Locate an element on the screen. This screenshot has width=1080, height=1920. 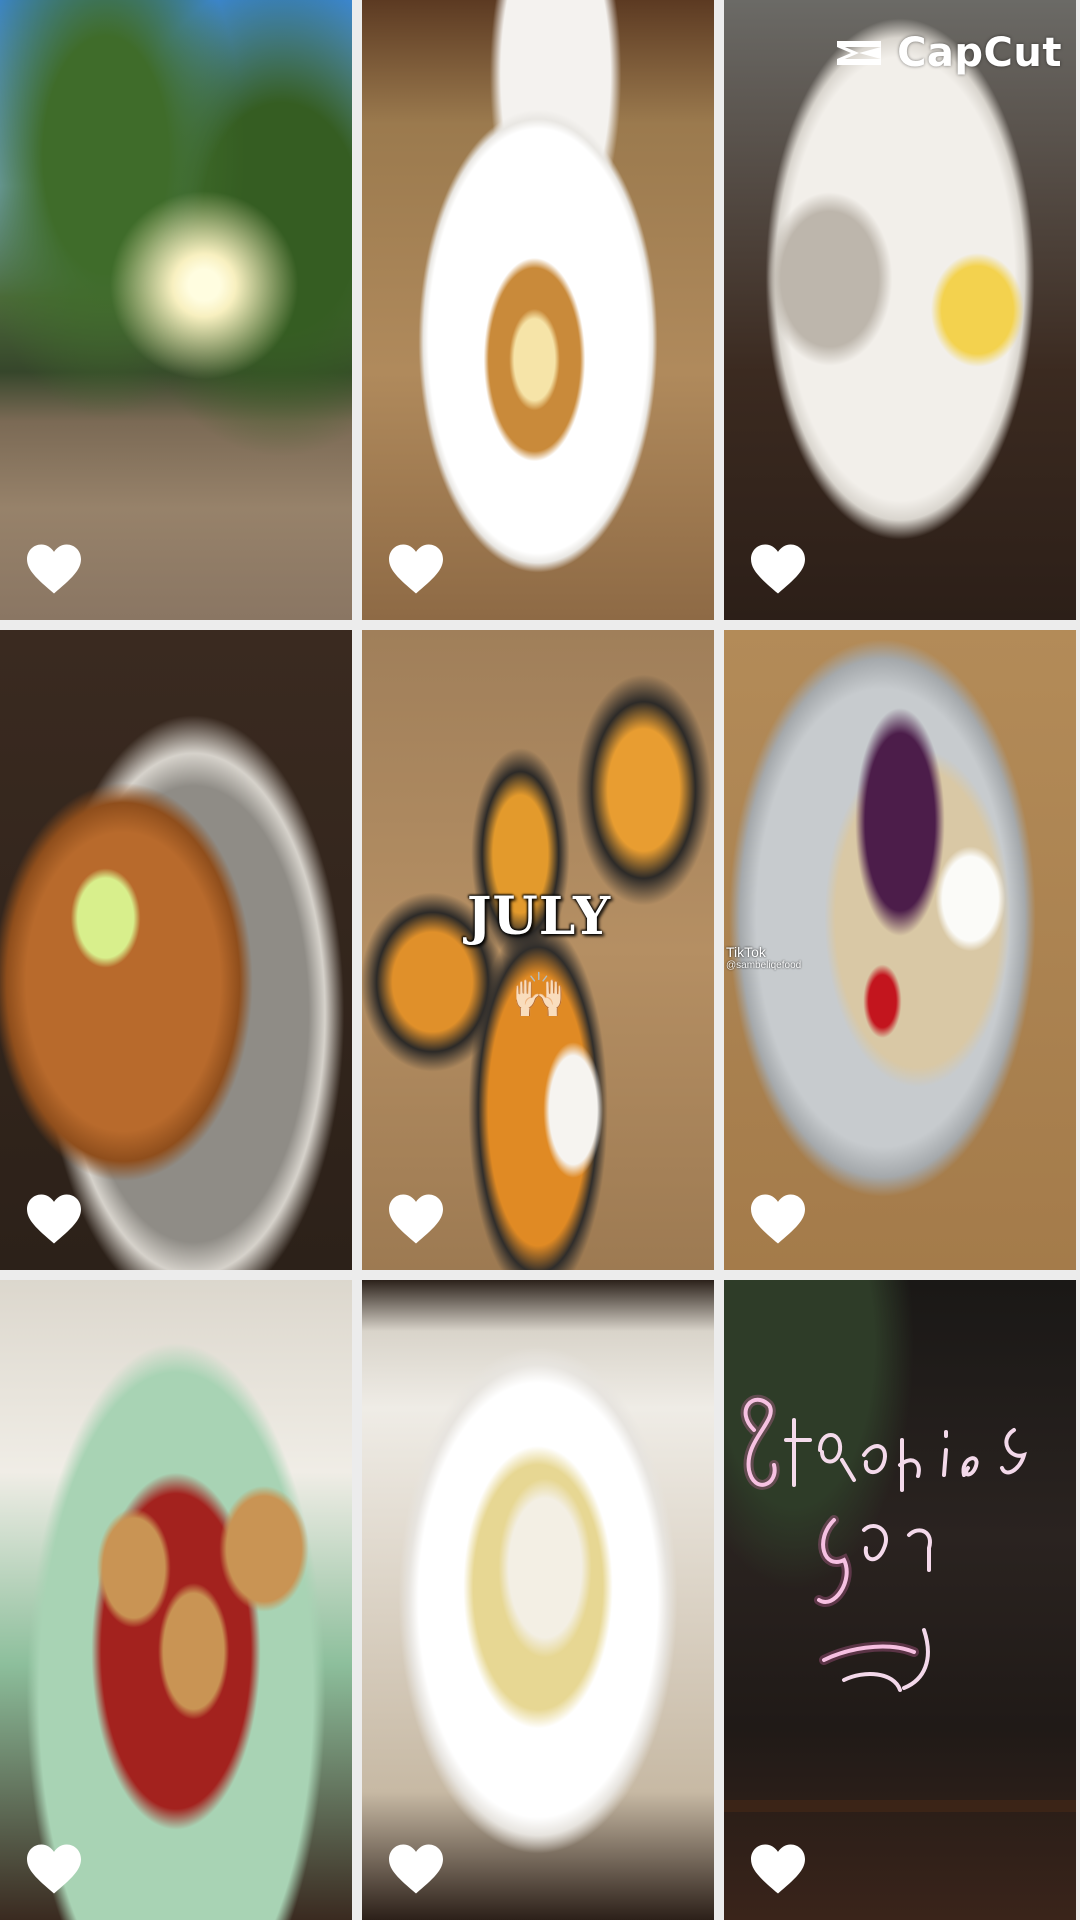
photo-tile-curry is located at coordinates (538, 950).